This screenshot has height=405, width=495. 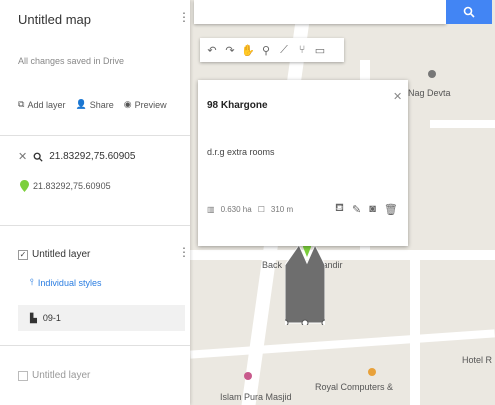 What do you see at coordinates (391, 209) in the screenshot?
I see `delete-icon: 🗑` at bounding box center [391, 209].